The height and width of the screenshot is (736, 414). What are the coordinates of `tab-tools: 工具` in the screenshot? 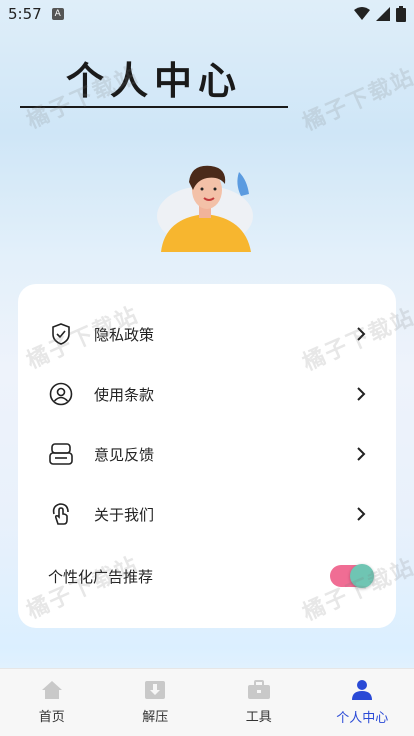 It's located at (259, 702).